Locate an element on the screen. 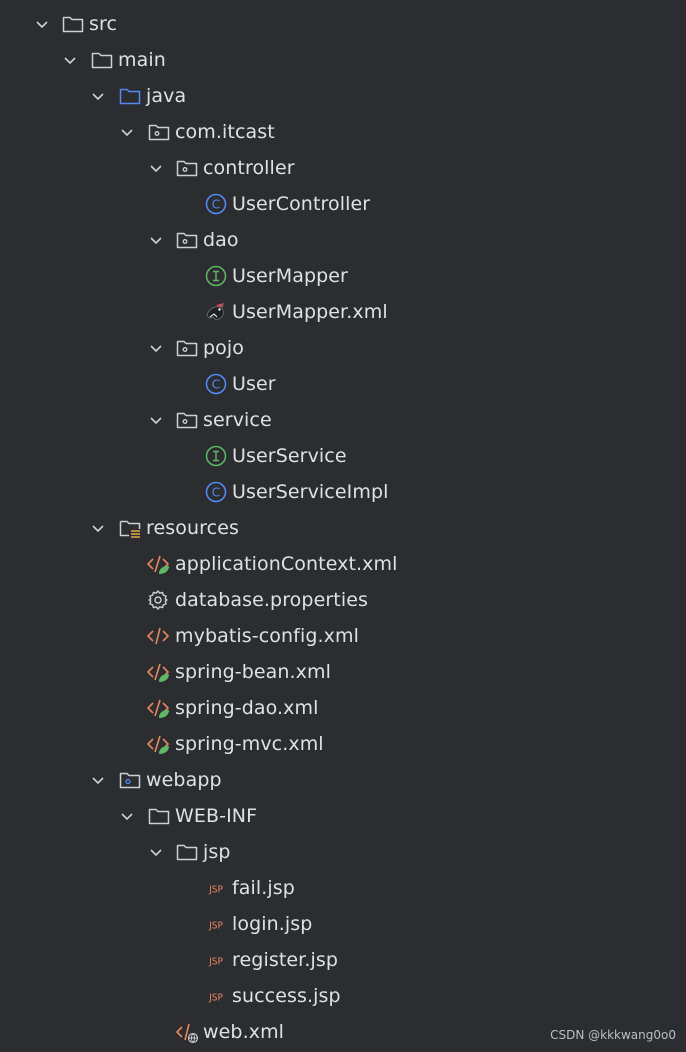 Image resolution: width=686 pixels, height=1052 pixels. web-xml-icon is located at coordinates (187, 1033).